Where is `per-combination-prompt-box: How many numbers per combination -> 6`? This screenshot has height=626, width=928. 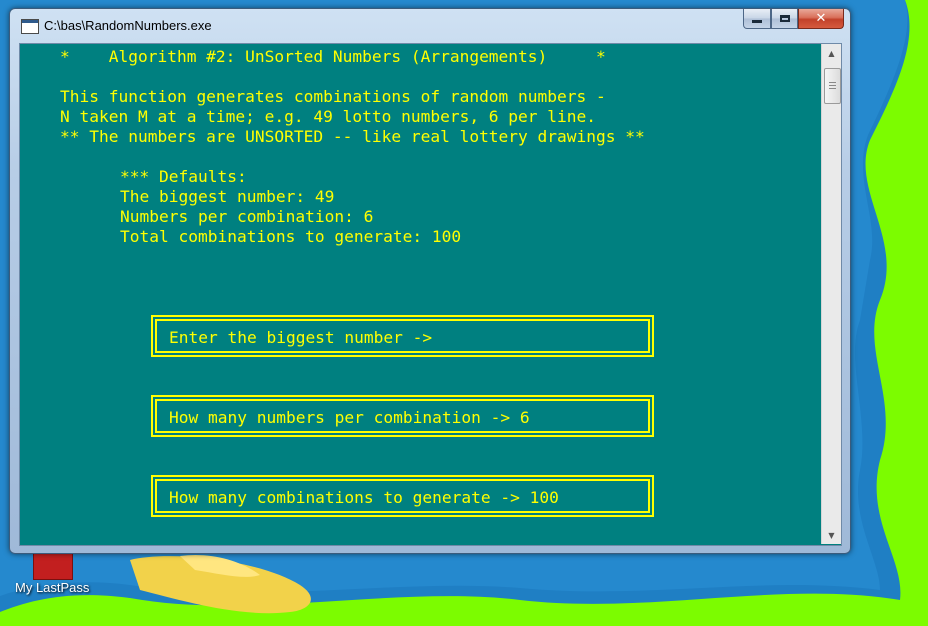
per-combination-prompt-box: How many numbers per combination -> 6 is located at coordinates (402, 416).